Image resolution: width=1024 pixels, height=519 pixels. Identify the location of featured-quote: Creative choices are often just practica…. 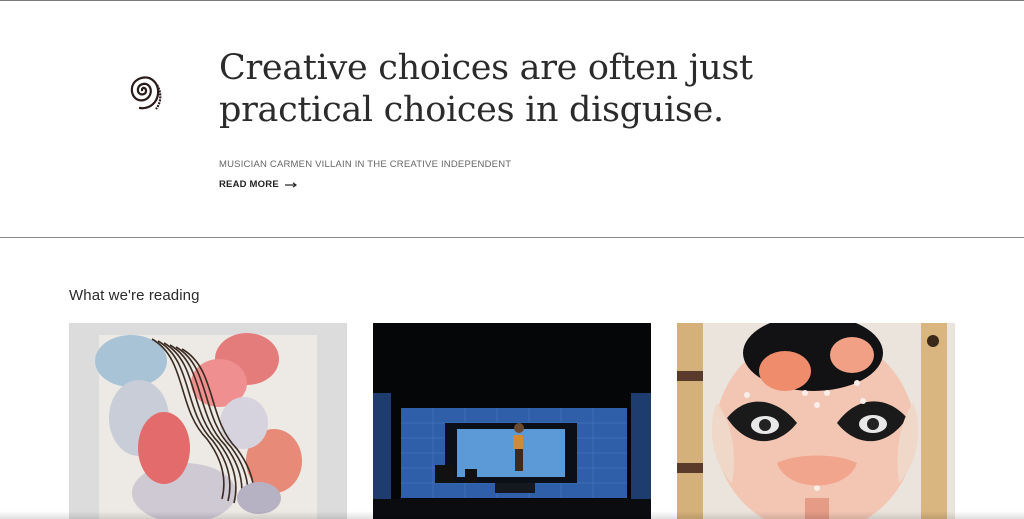
(486, 89).